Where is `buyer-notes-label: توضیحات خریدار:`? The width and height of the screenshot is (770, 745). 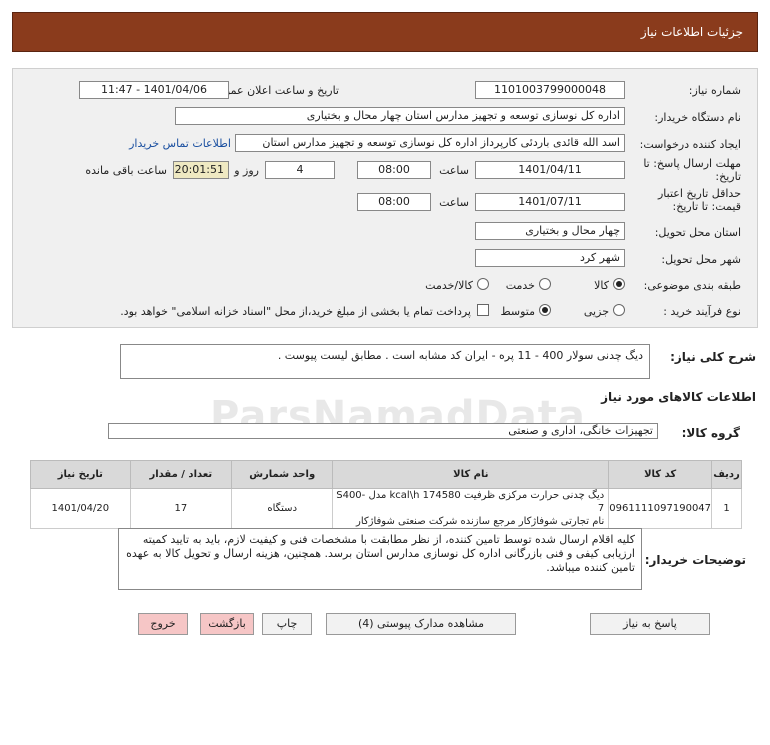
buyer-notes-label: توضیحات خریدار: is located at coordinates (695, 560).